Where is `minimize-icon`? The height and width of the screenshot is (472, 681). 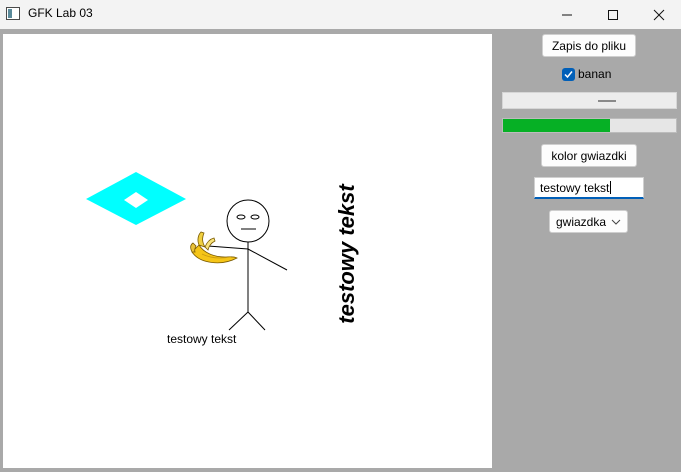 minimize-icon is located at coordinates (567, 14).